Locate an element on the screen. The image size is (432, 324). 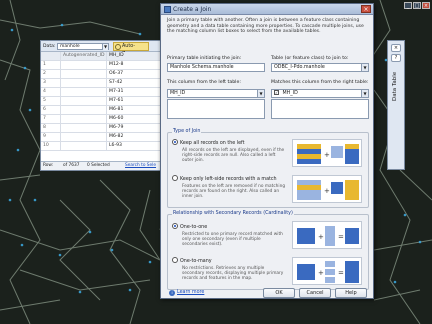
data-table-dock-strip: × ? Data Table is located at coordinates (396, 105).